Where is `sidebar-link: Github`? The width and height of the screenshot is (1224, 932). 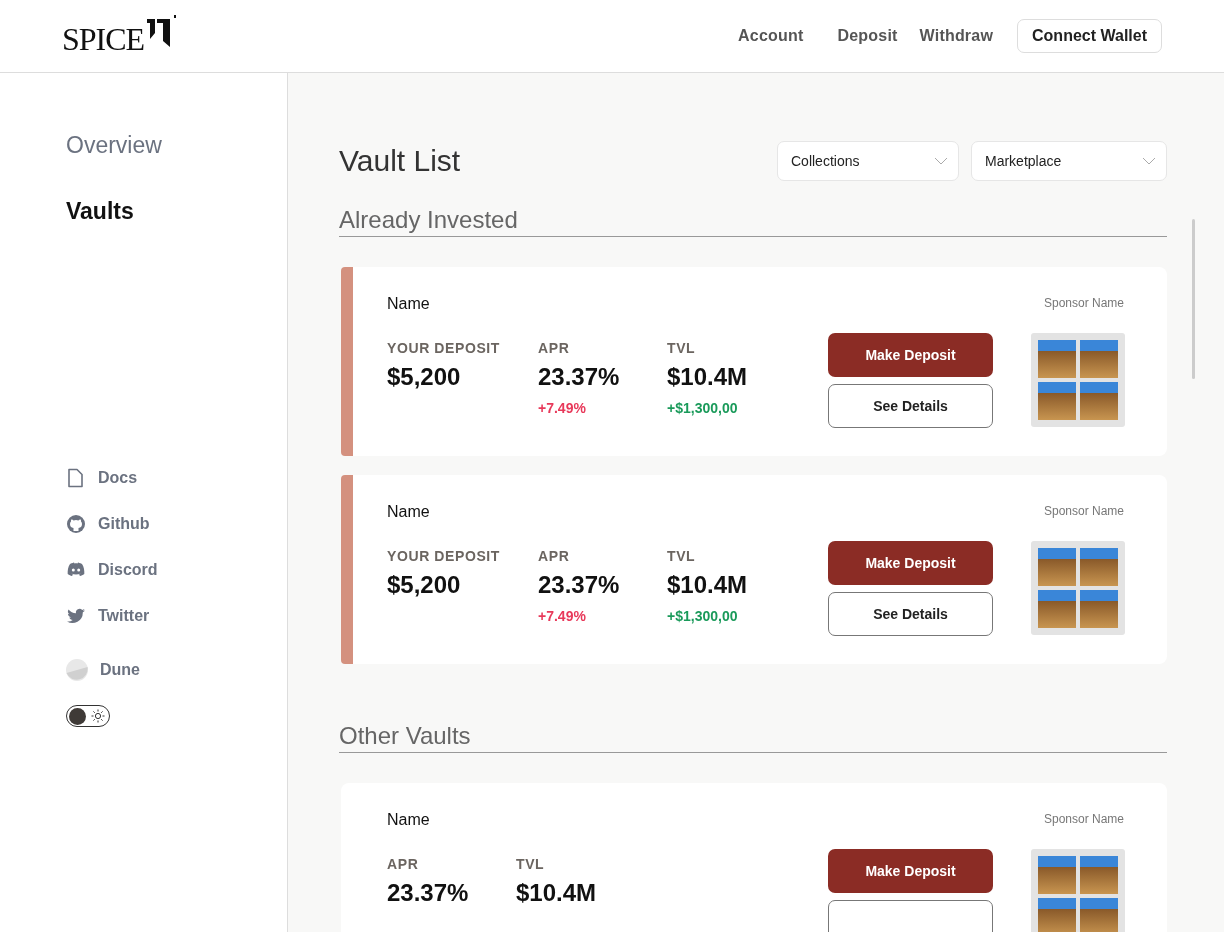 sidebar-link: Github is located at coordinates (108, 524).